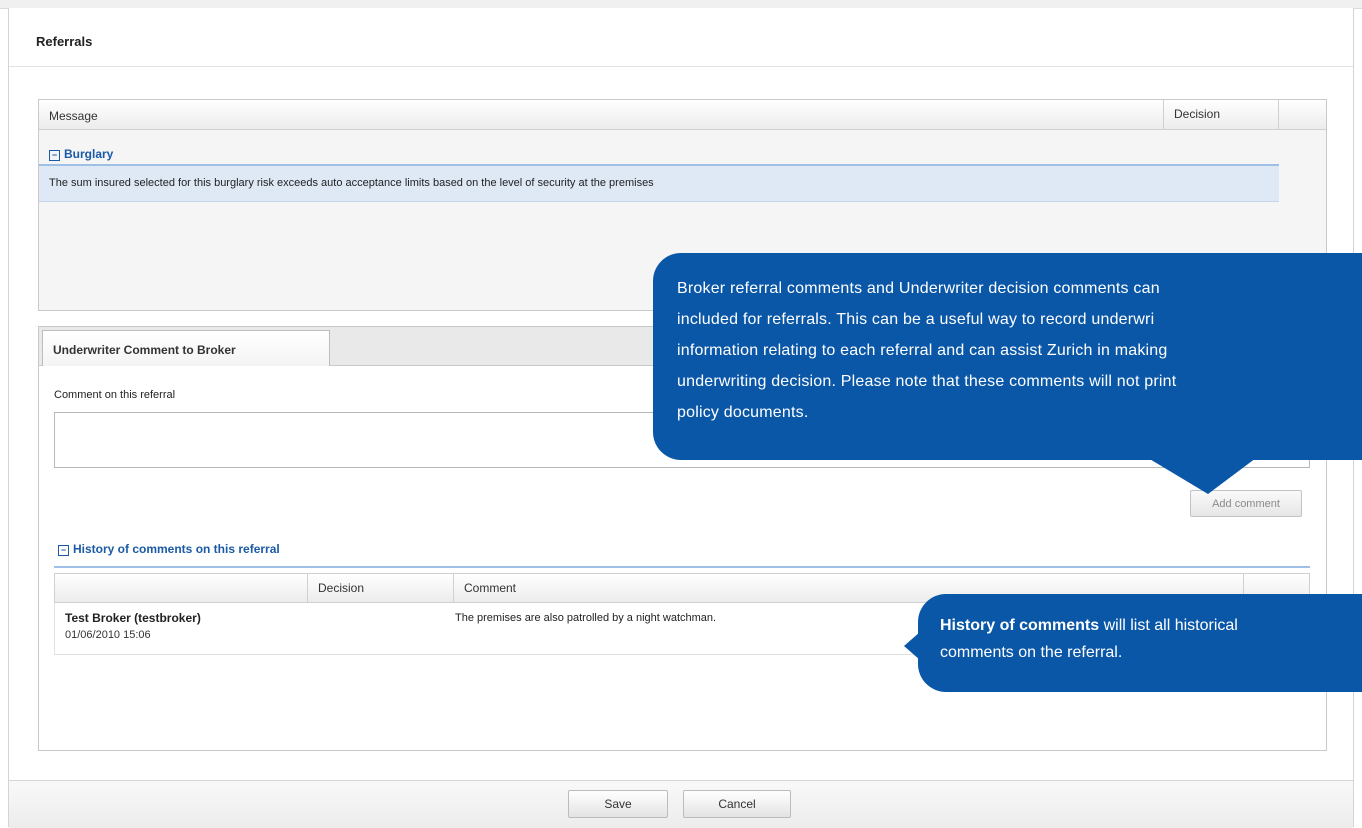 This screenshot has width=1362, height=828. I want to click on tab-underwriter-comment: Underwriter Comment to Broker, so click(186, 348).